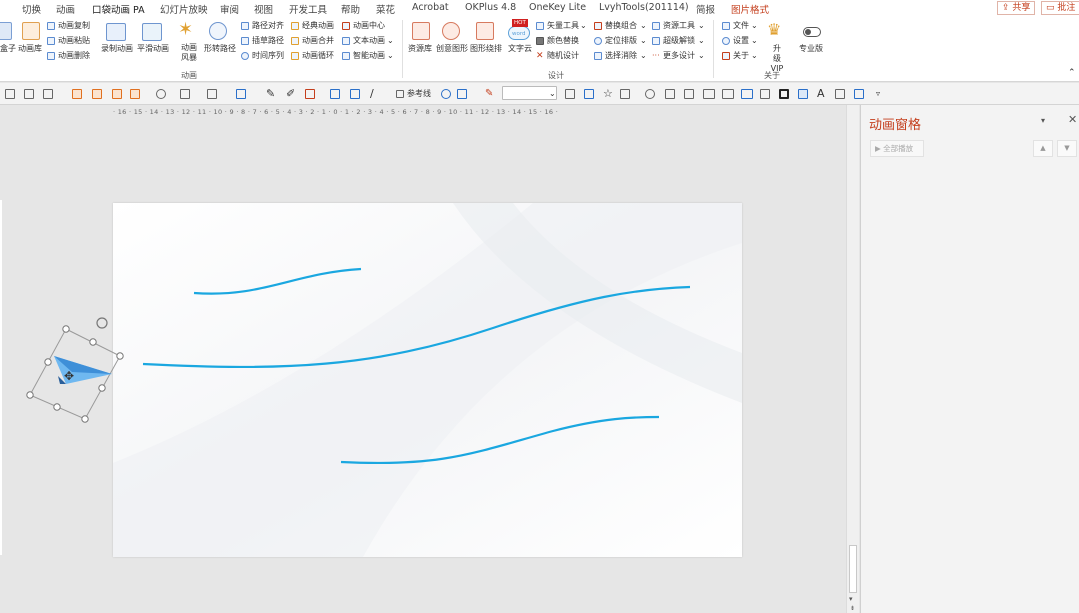  What do you see at coordinates (241, 94) in the screenshot?
I see `picture-icon` at bounding box center [241, 94].